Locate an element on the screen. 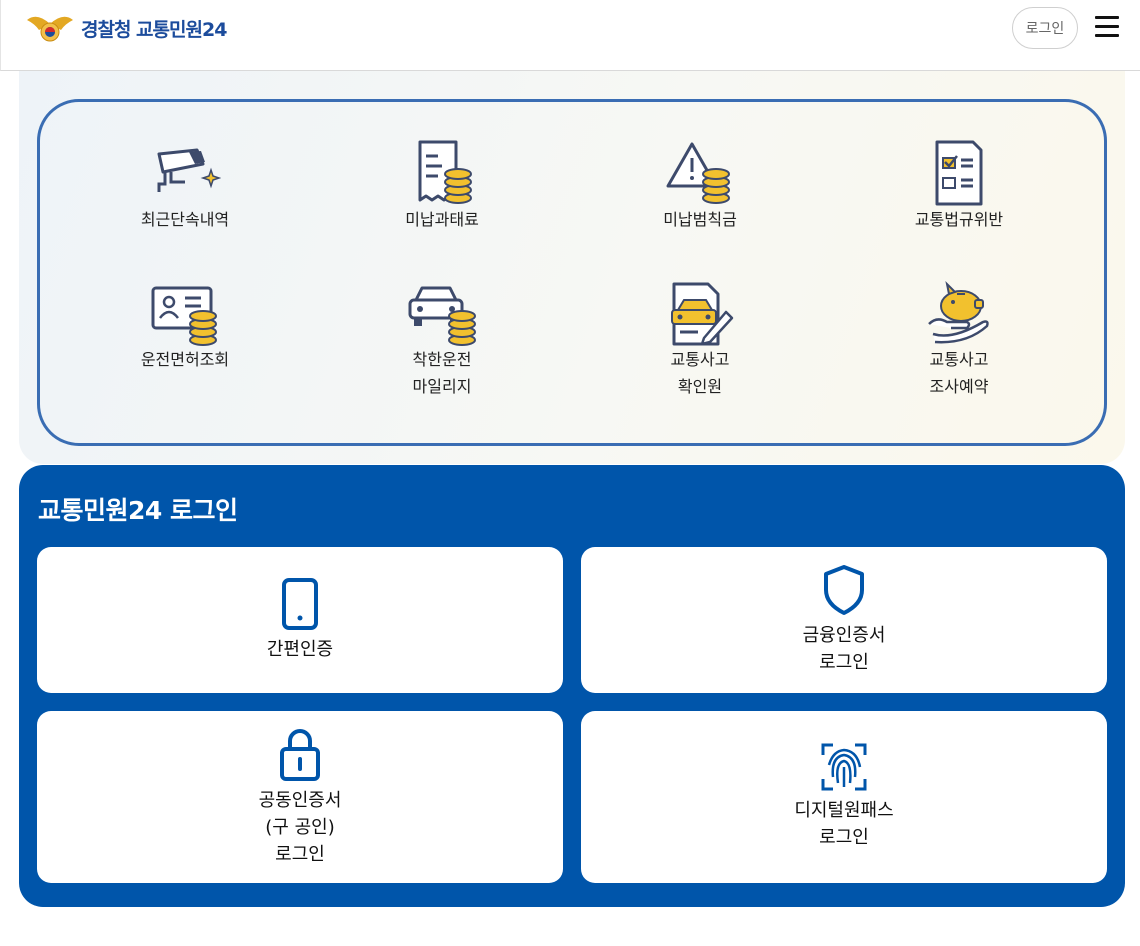 The width and height of the screenshot is (1140, 946). receipt-coins-icon is located at coordinates (445, 172).